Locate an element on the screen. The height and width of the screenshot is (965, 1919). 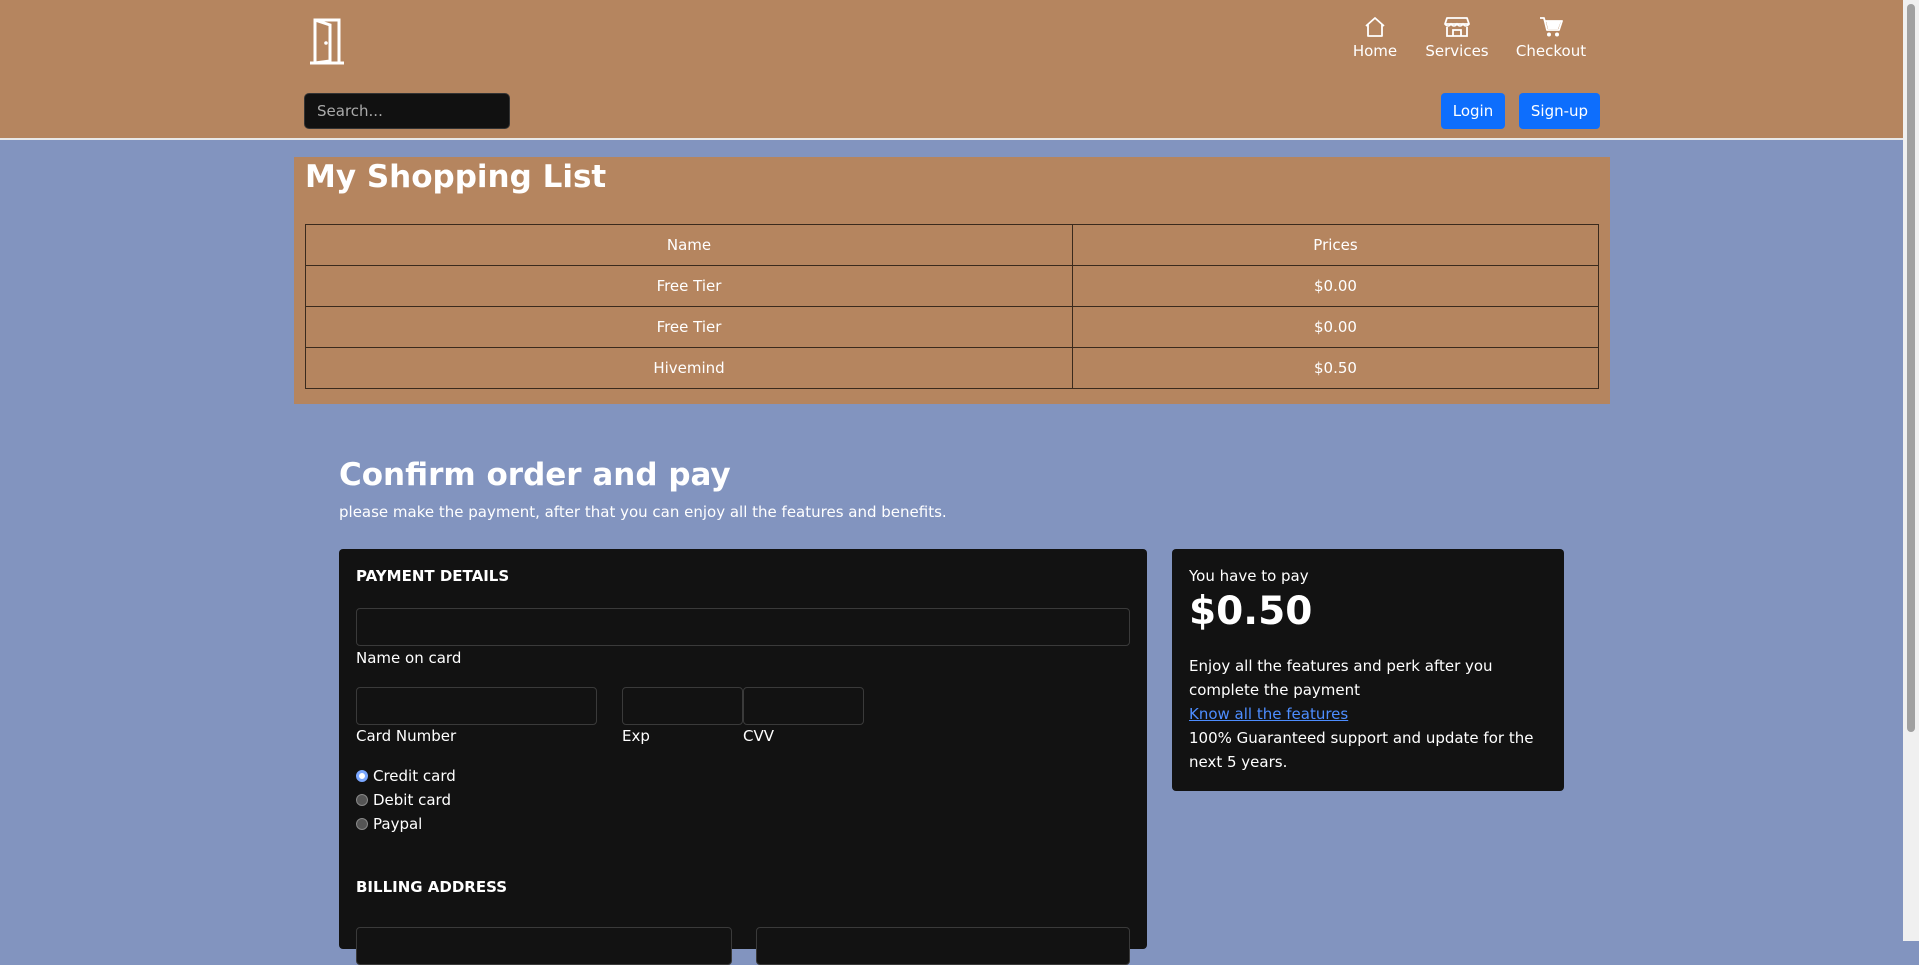
nav-home: Home is located at coordinates (1375, 38).